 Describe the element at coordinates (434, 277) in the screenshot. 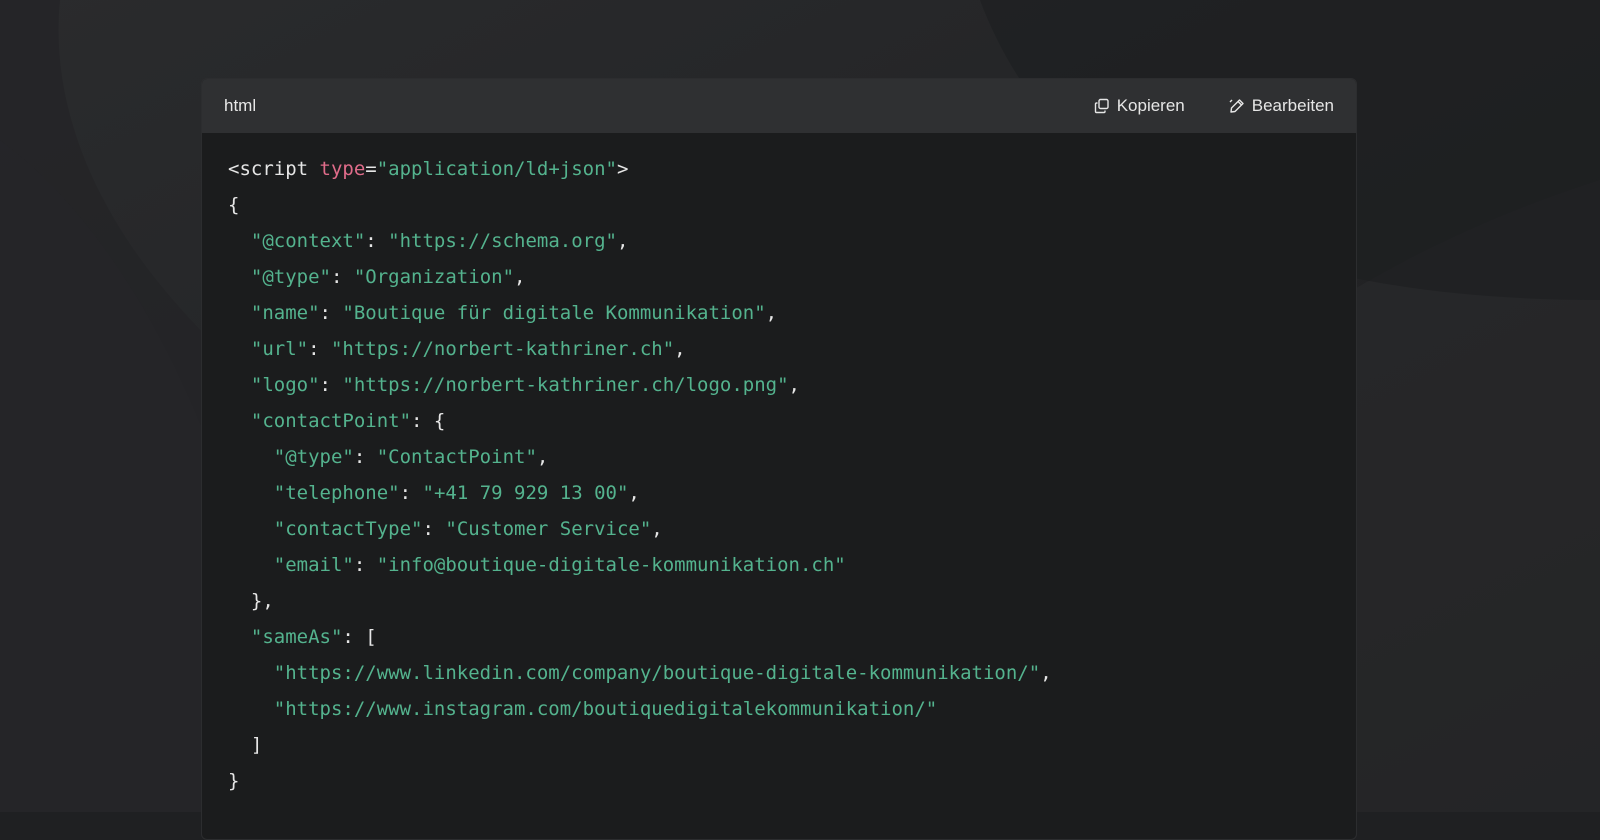

I see `code-token: "Organization"` at that location.